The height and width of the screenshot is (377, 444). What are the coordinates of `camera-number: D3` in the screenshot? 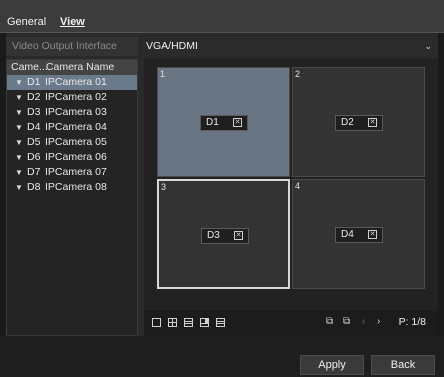 It's located at (34, 112).